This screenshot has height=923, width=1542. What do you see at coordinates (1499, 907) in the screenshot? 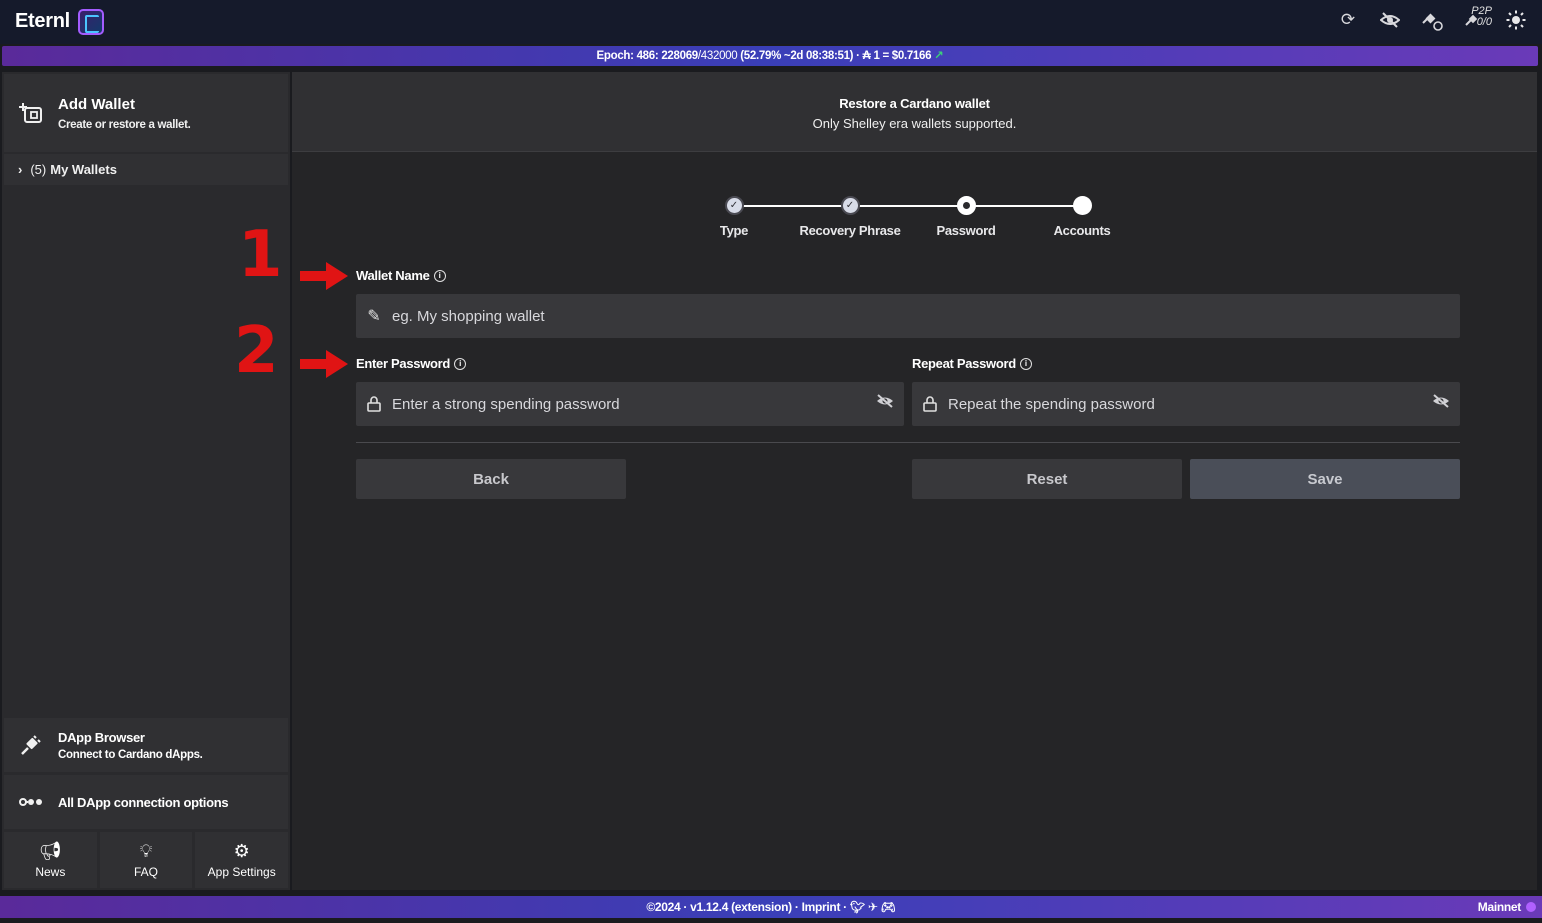
I see `network-label: Mainnet` at bounding box center [1499, 907].